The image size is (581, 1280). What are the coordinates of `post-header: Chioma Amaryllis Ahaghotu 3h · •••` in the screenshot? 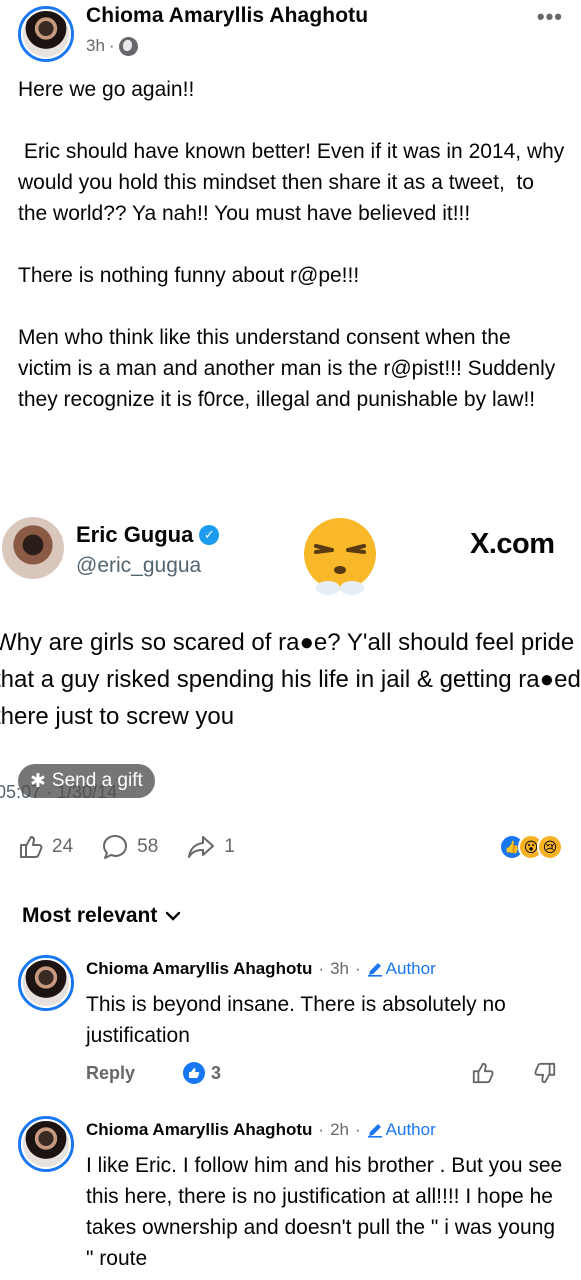 It's located at (290, 32).